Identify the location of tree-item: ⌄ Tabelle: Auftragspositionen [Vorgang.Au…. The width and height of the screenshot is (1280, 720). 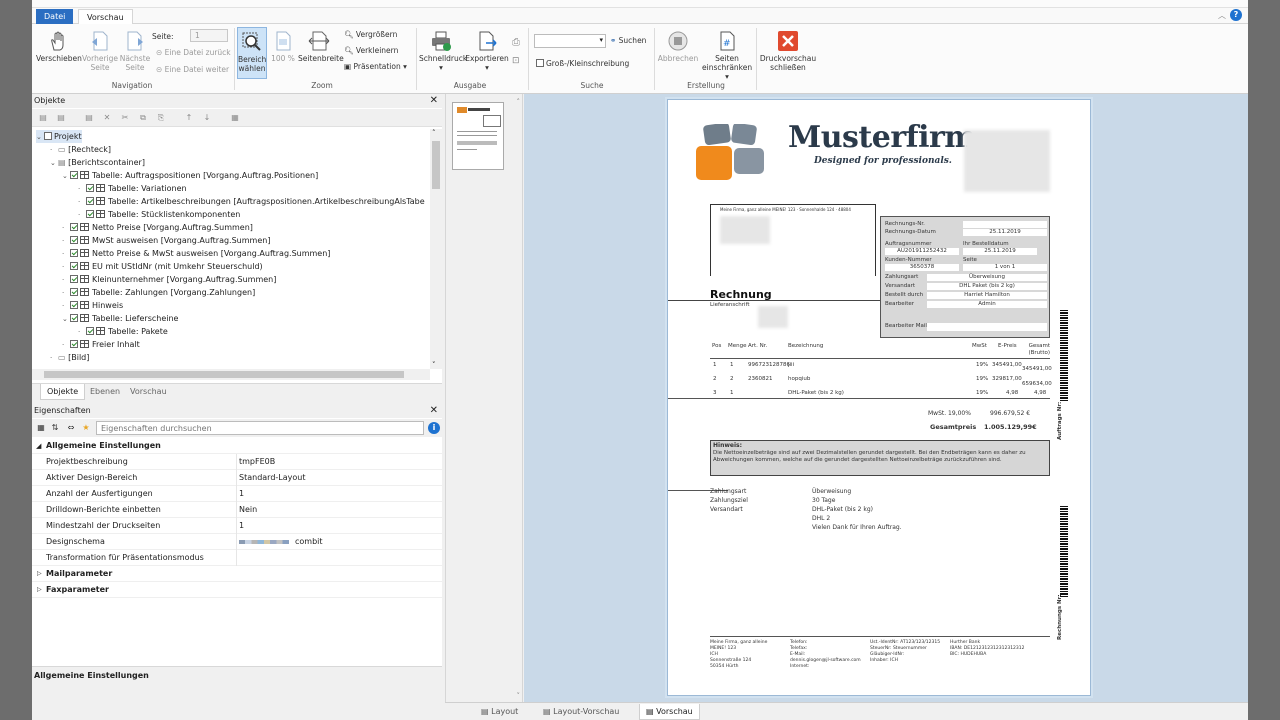
(190, 175).